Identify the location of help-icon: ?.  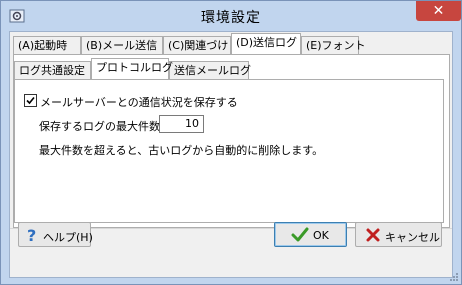
(32, 236).